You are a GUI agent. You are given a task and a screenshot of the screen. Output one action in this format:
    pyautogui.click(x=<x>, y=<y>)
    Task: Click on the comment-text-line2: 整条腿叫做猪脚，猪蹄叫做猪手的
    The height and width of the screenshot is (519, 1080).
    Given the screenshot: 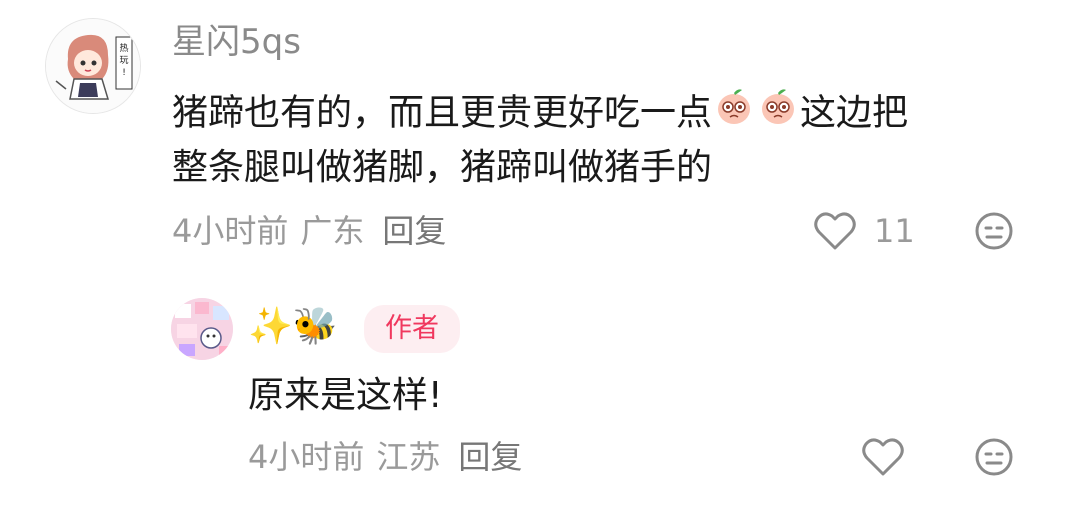 What is the action you would take?
    pyautogui.click(x=442, y=167)
    